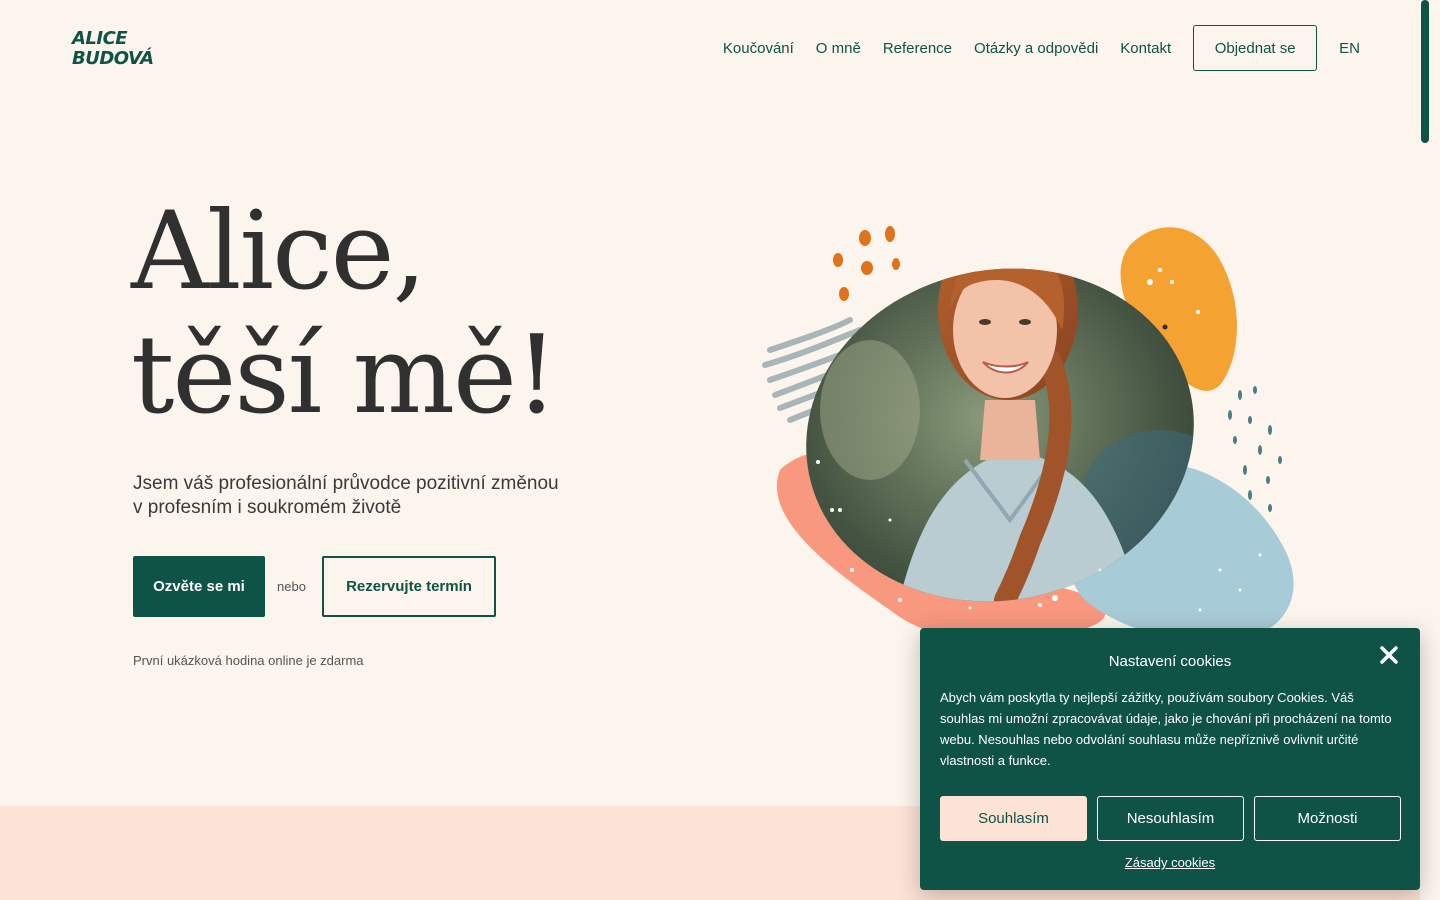  What do you see at coordinates (1425, 71) in the screenshot?
I see `scrollbar-thumb` at bounding box center [1425, 71].